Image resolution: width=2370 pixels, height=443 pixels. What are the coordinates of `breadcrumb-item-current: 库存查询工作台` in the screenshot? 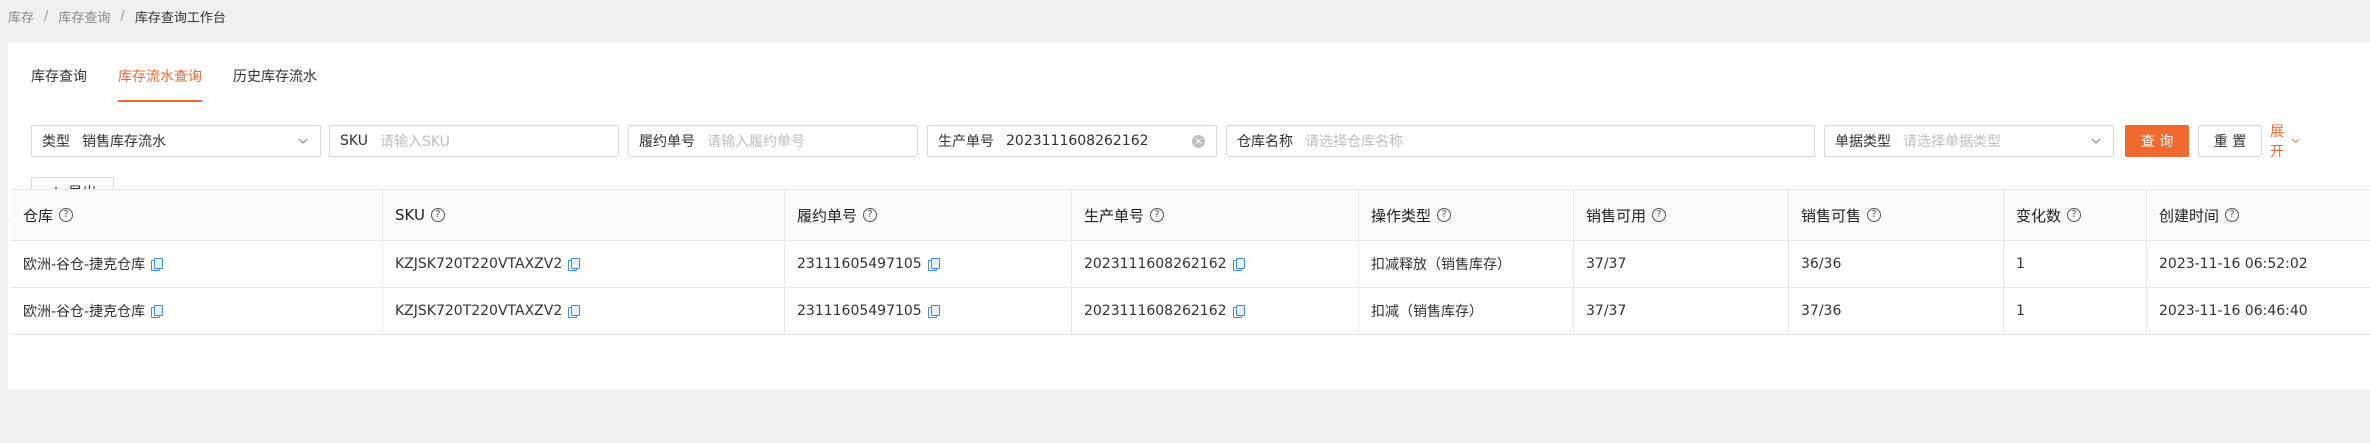 It's located at (180, 18).